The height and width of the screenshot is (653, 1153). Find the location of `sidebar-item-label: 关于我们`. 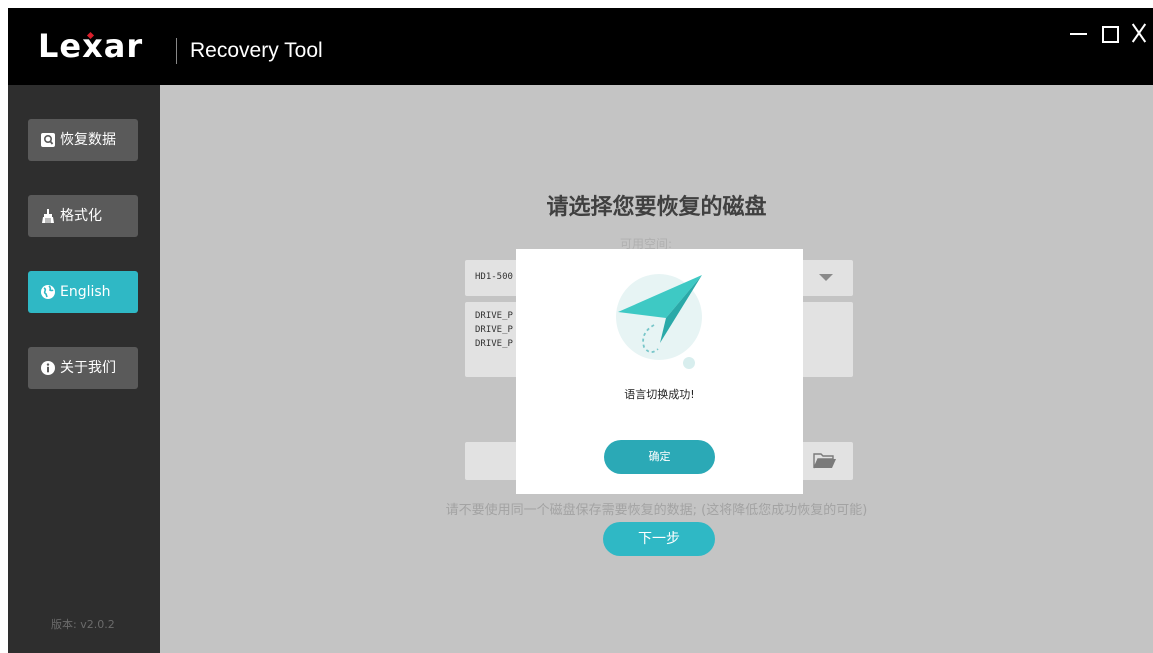

sidebar-item-label: 关于我们 is located at coordinates (88, 368).